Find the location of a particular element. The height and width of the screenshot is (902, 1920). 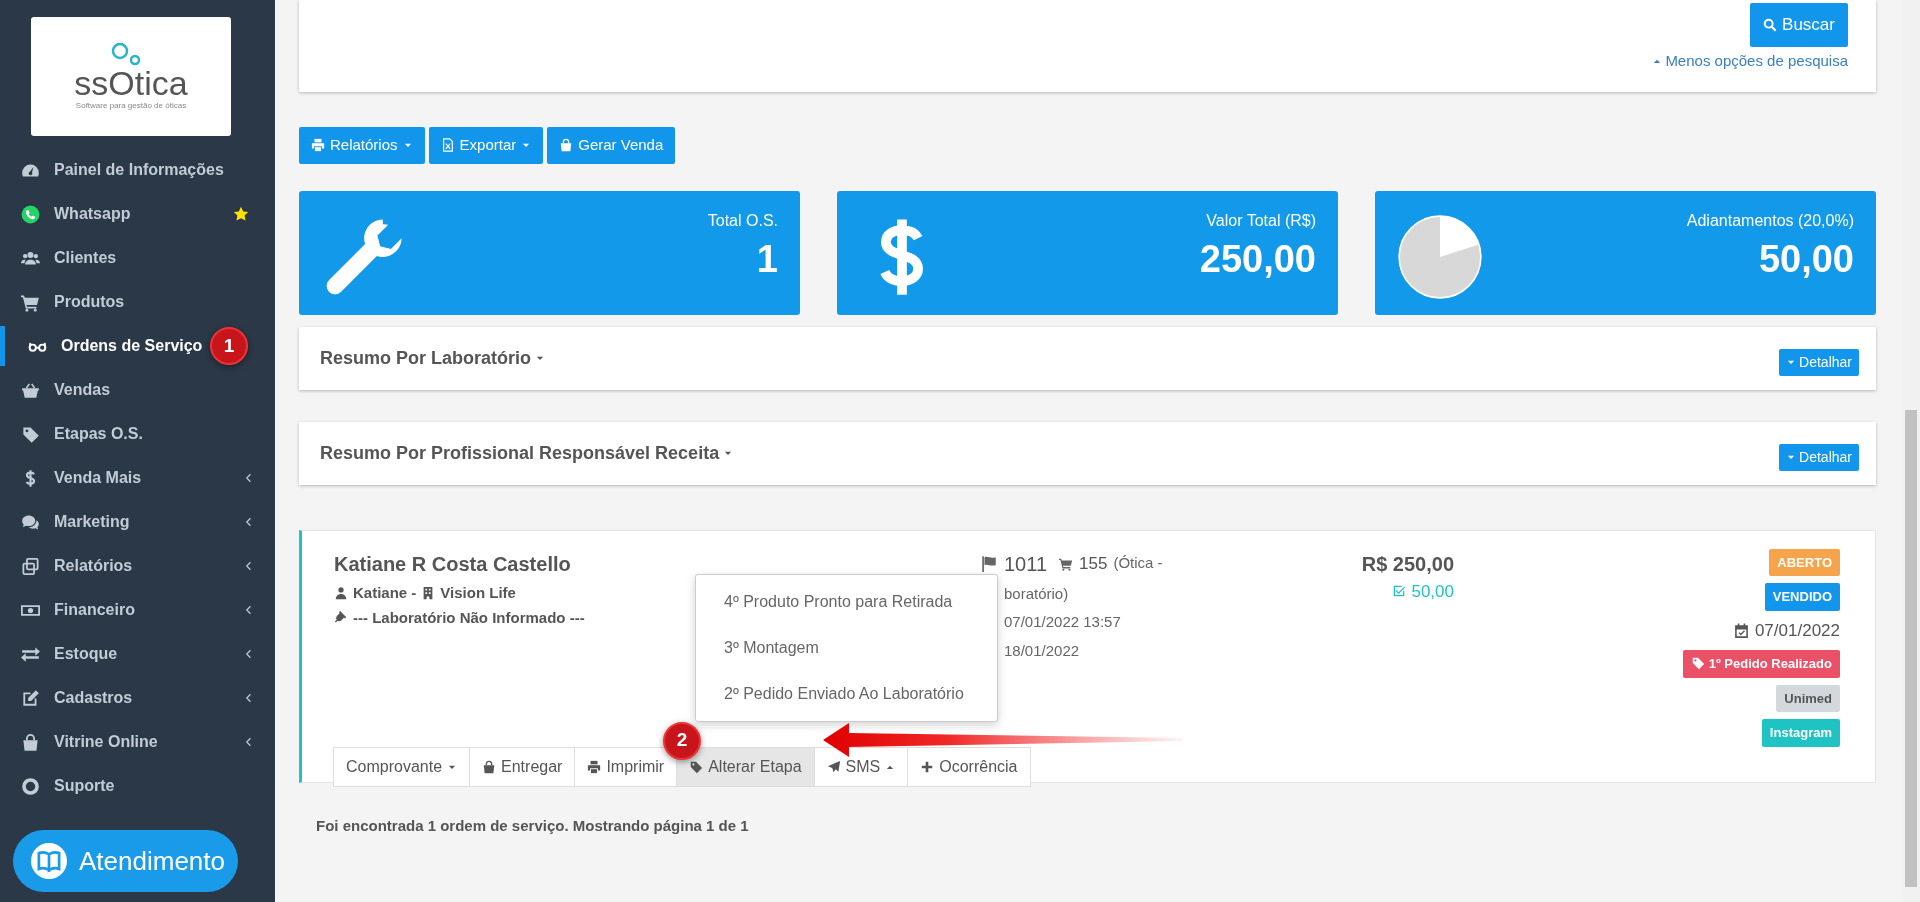

stat-value: 250,00 is located at coordinates (1257, 259).